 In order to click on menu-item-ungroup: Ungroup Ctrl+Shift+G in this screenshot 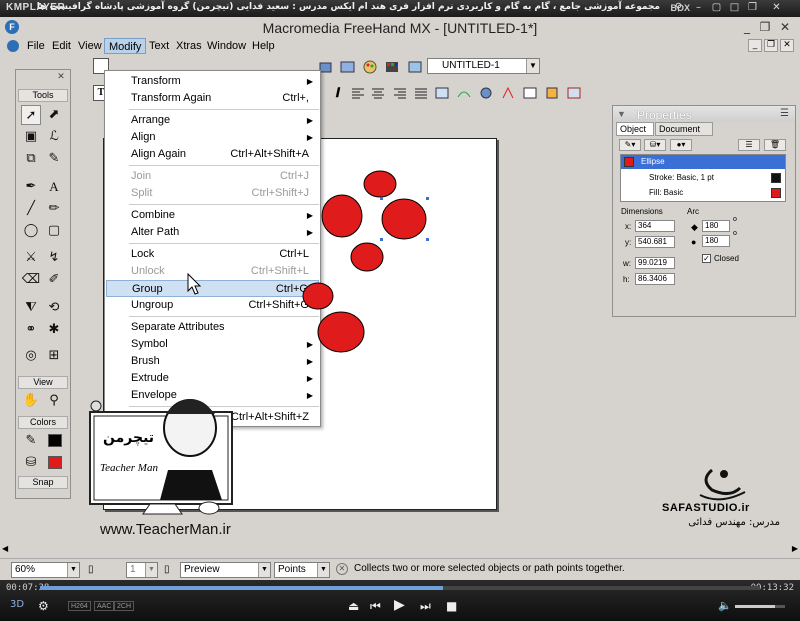, I will do `click(212, 305)`.